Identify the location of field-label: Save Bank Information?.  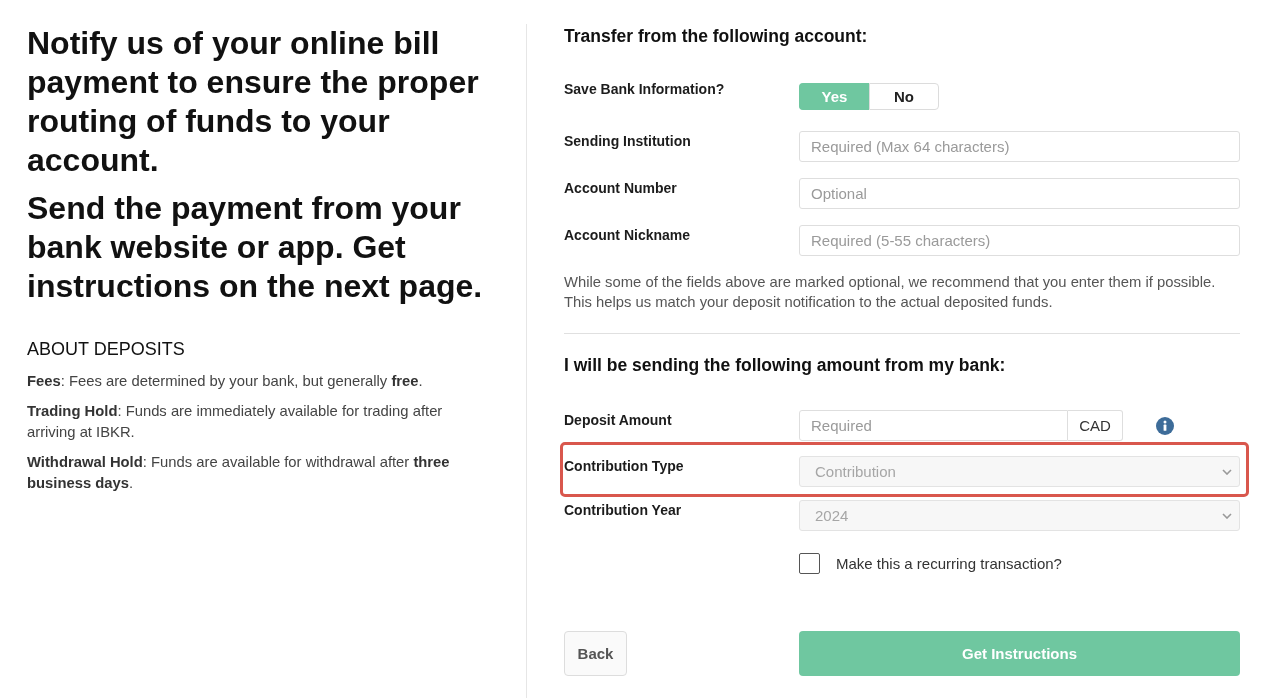
(644, 89).